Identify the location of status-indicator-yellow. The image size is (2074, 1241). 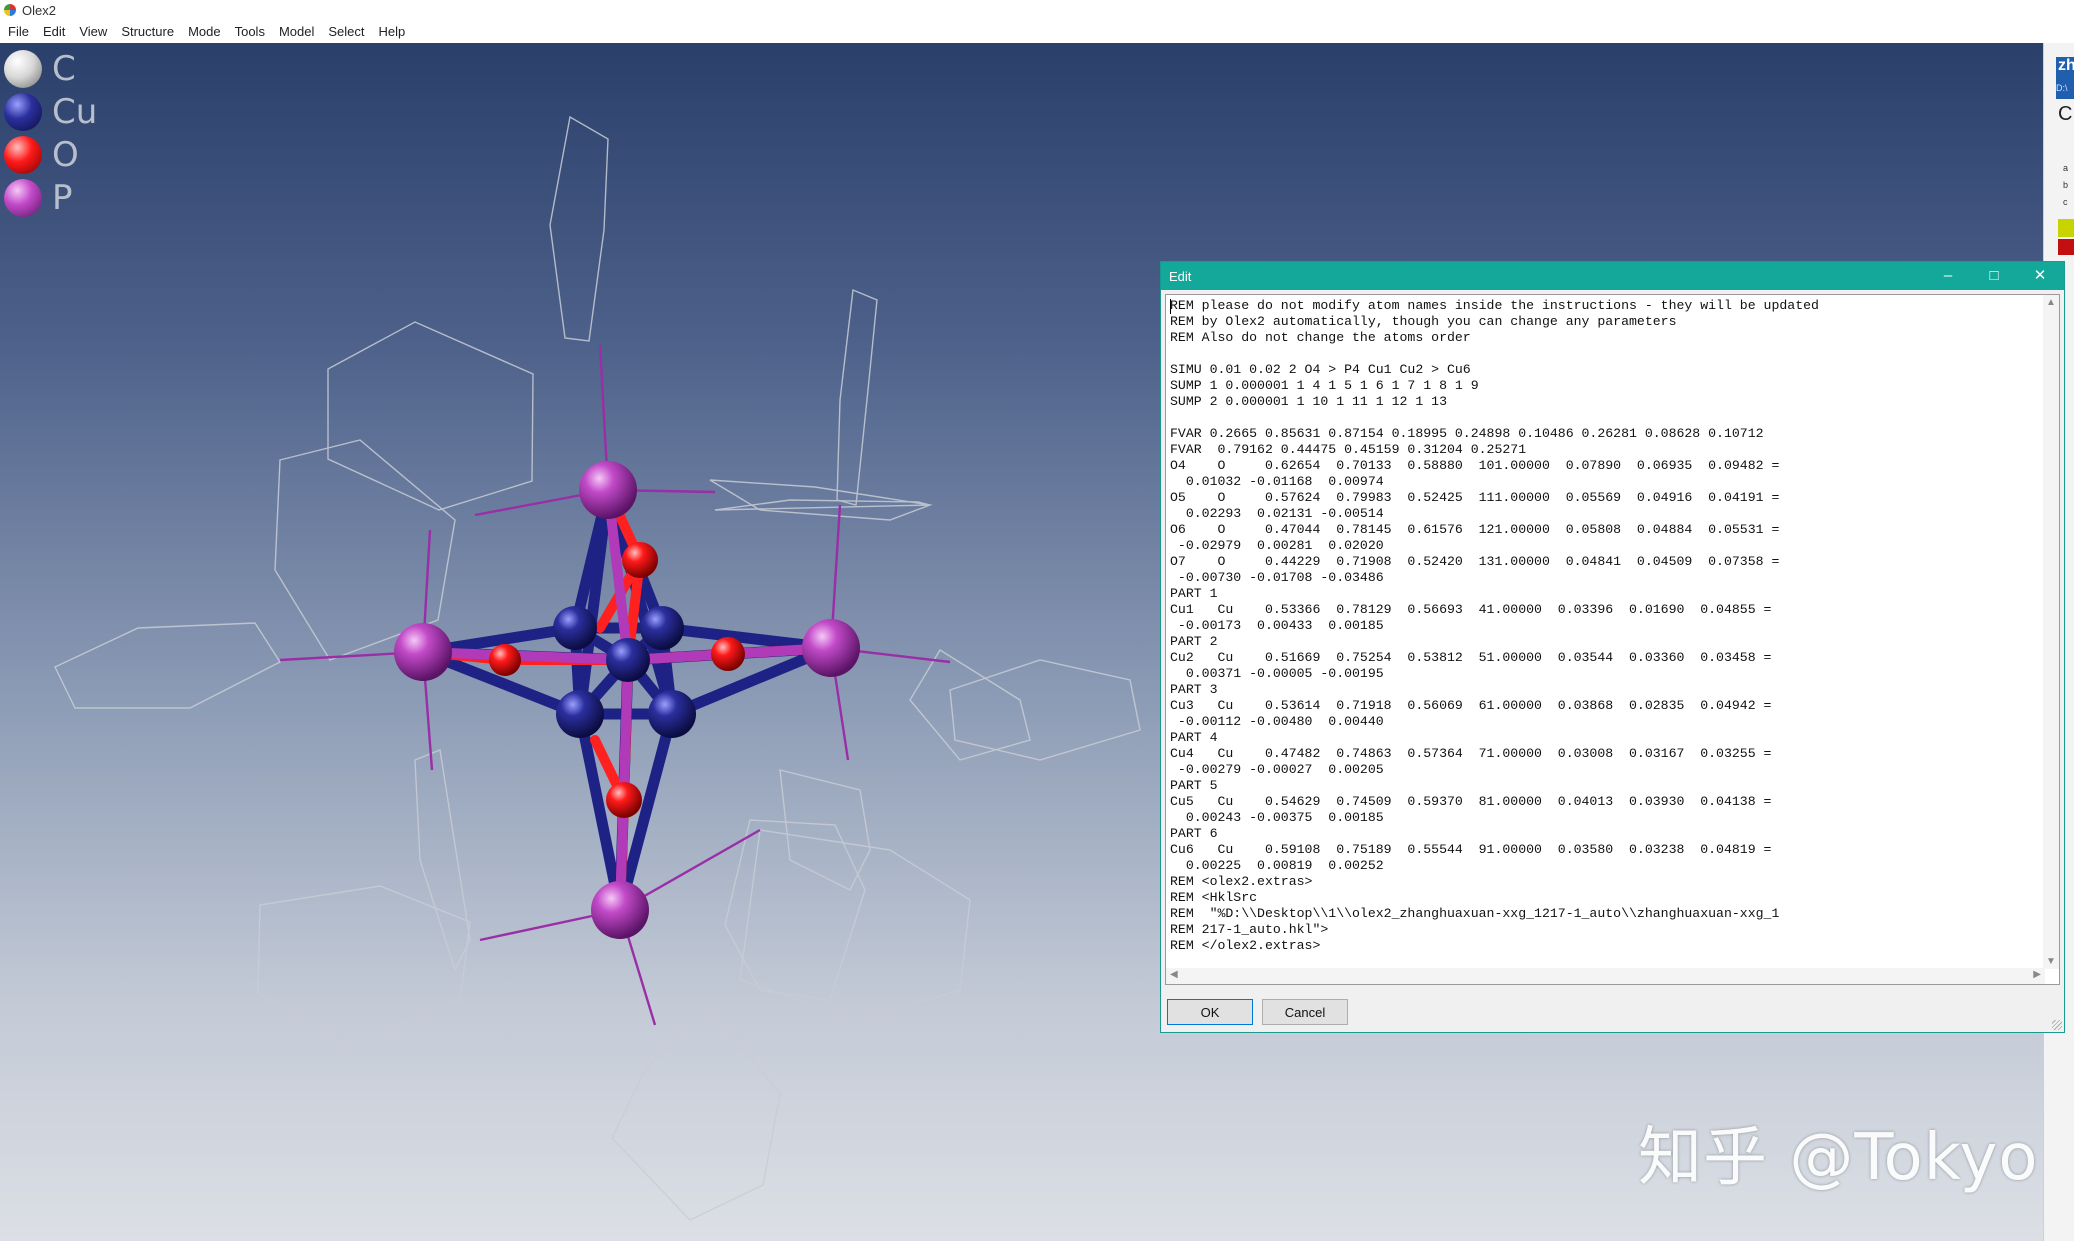
(2066, 228).